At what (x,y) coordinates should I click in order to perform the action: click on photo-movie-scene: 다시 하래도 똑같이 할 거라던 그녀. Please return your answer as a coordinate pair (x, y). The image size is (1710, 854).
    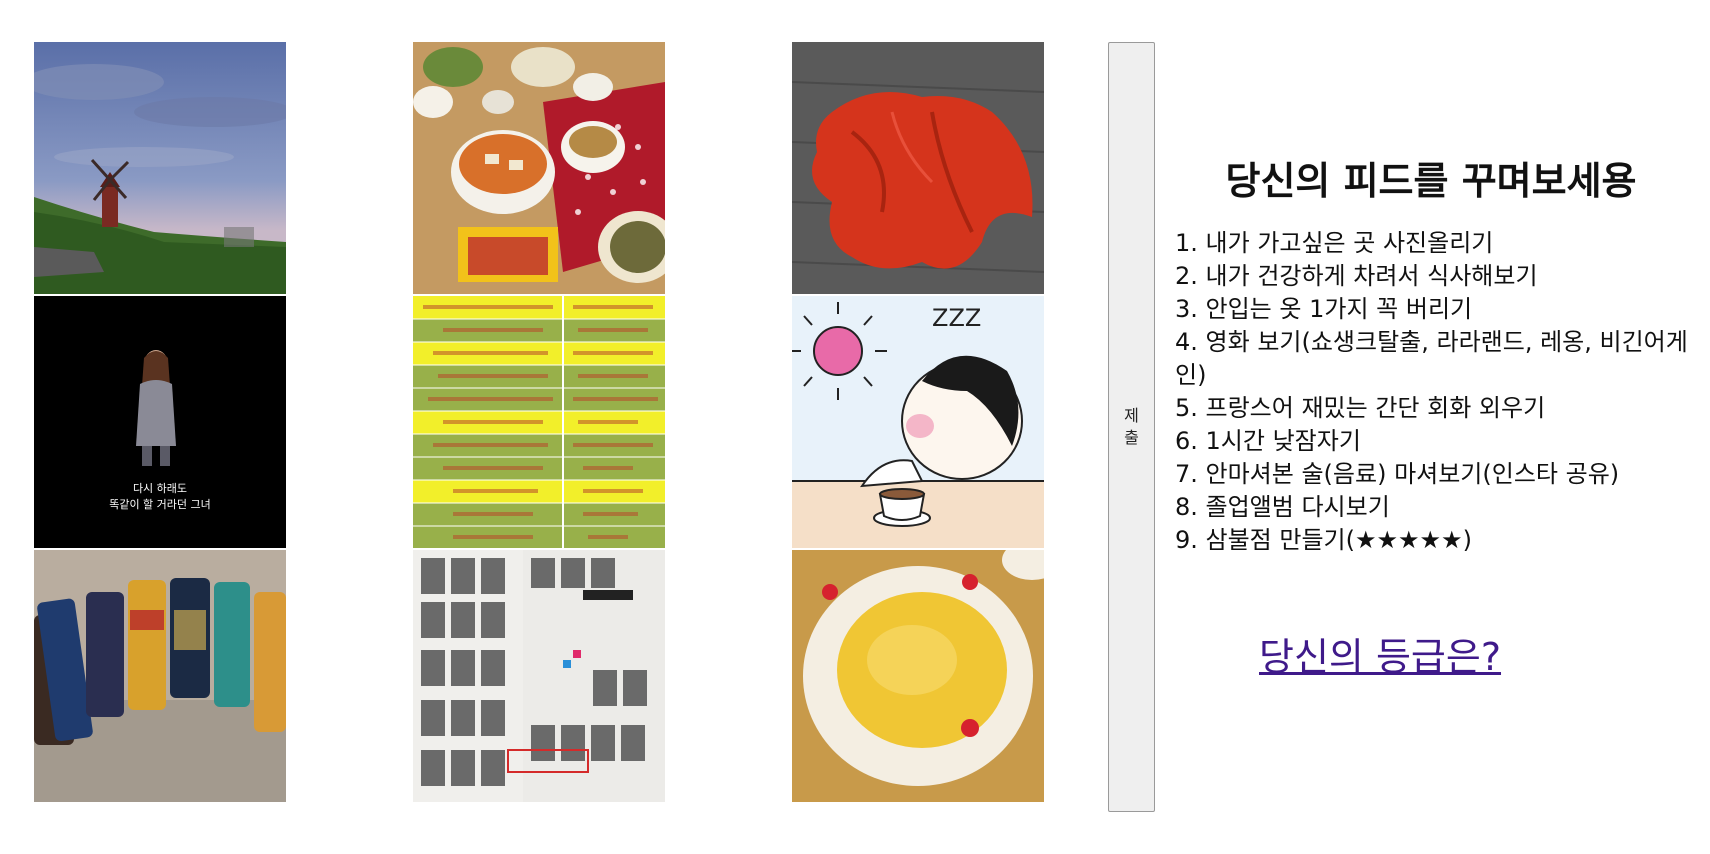
    Looking at the image, I should click on (160, 422).